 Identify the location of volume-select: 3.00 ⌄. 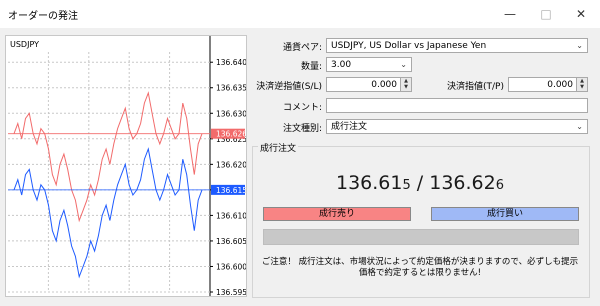
(369, 64).